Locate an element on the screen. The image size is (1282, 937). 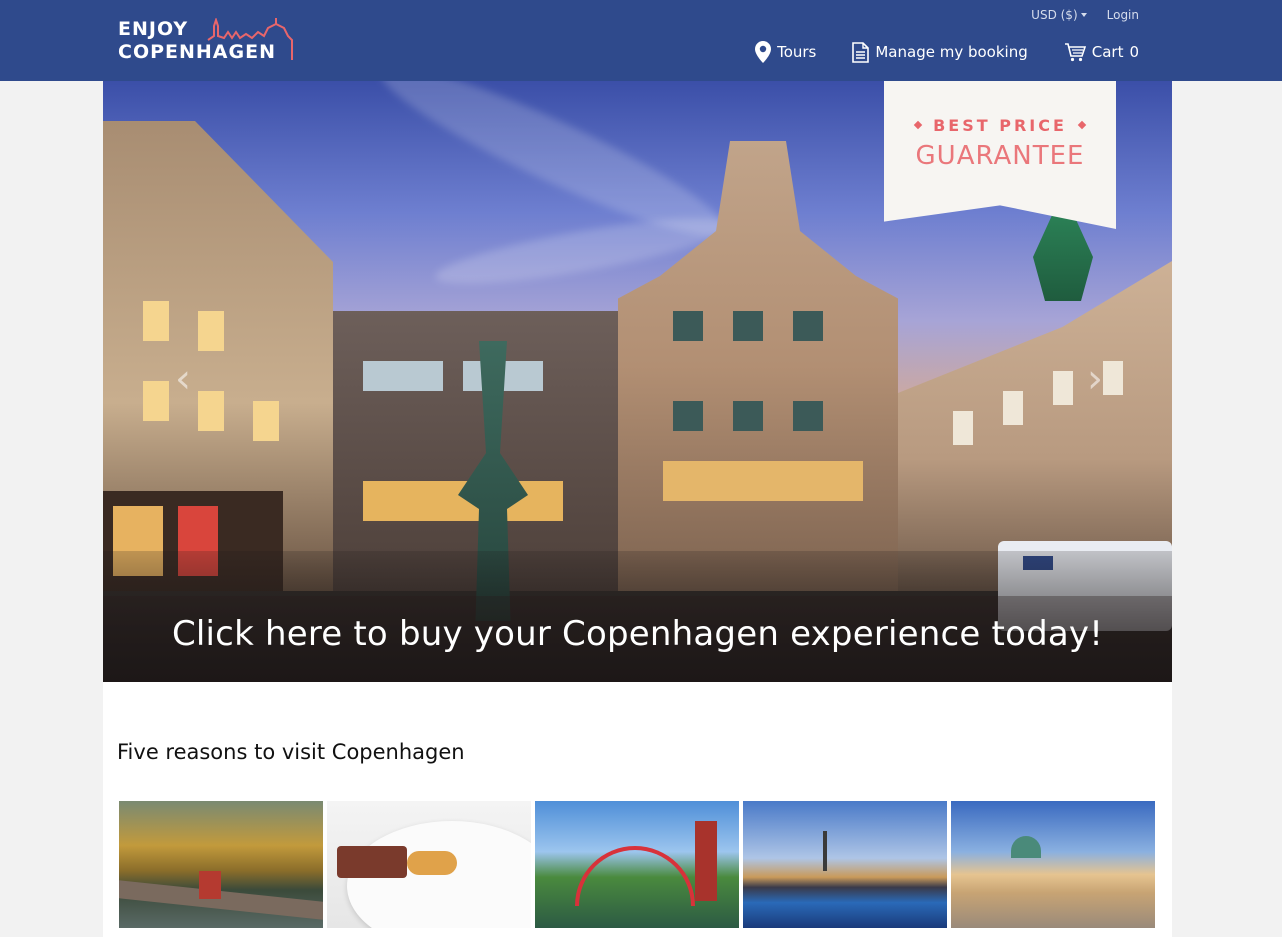
red-cabin-shape is located at coordinates (210, 885).